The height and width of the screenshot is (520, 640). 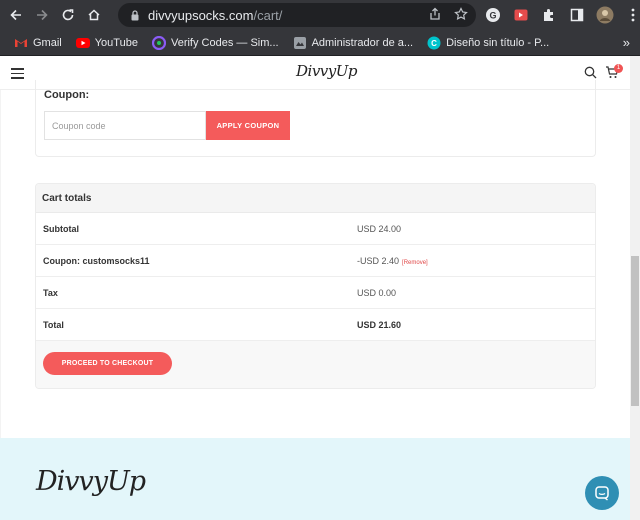 What do you see at coordinates (300, 43) in the screenshot?
I see `admin-icon` at bounding box center [300, 43].